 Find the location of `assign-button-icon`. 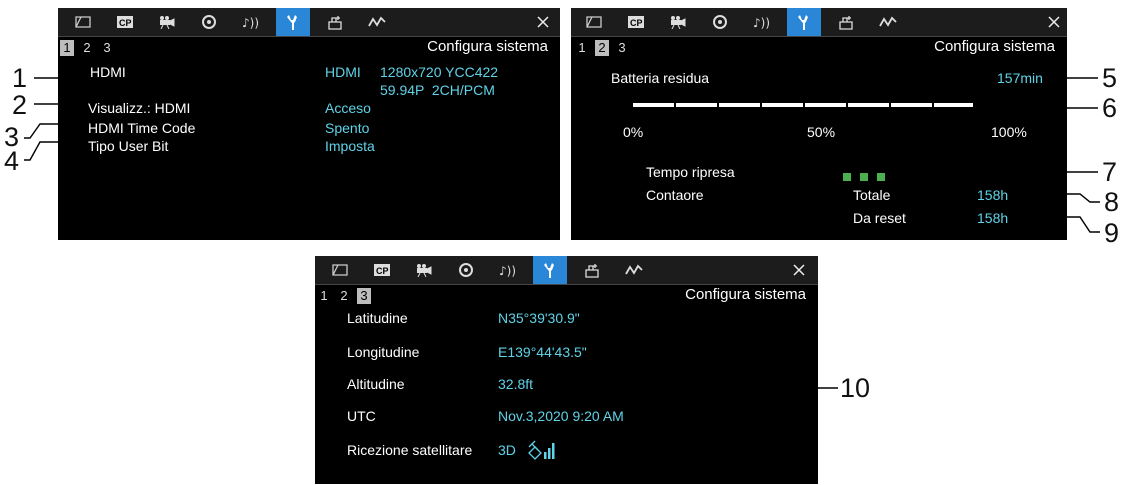

assign-button-icon is located at coordinates (846, 23).